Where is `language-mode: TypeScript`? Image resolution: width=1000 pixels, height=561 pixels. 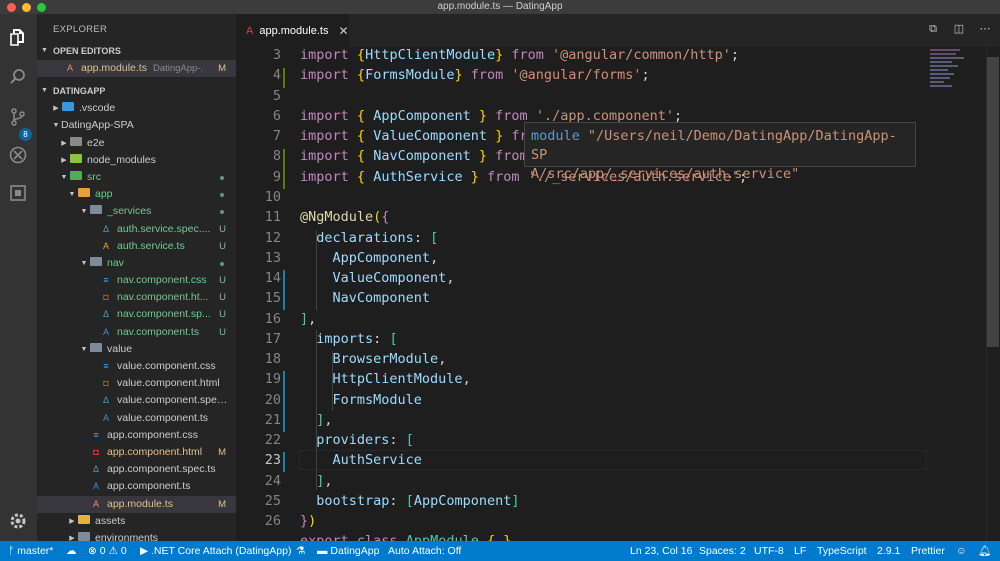 language-mode: TypeScript is located at coordinates (842, 551).